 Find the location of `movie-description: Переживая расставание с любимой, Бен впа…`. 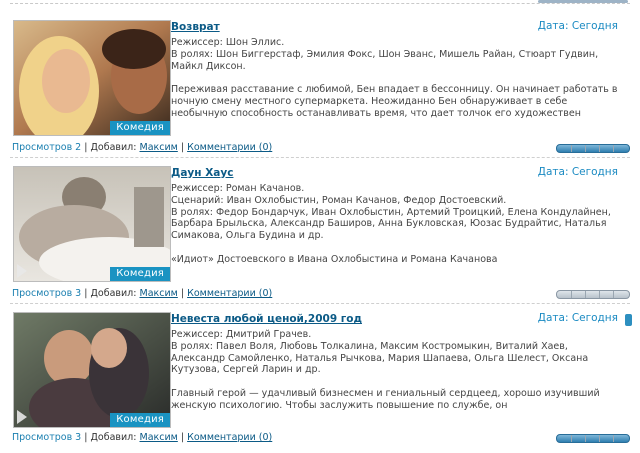

movie-description: Переживая расставание с любимой, Бен впа… is located at coordinates (397, 101).